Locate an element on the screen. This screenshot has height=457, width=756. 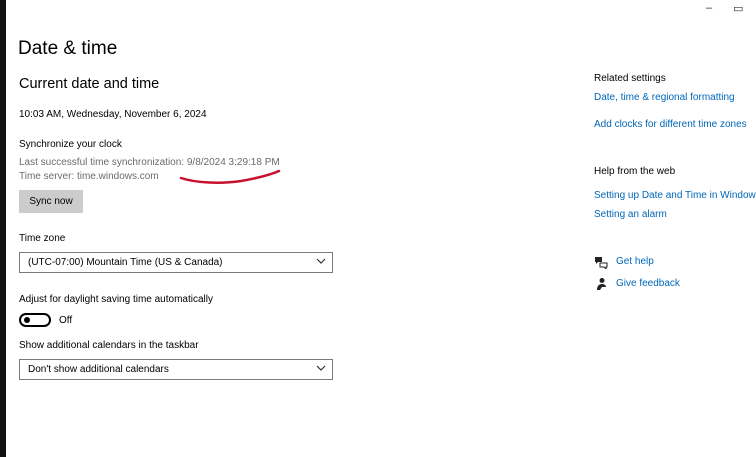
maximize-icon: ▭ is located at coordinates (738, 8).